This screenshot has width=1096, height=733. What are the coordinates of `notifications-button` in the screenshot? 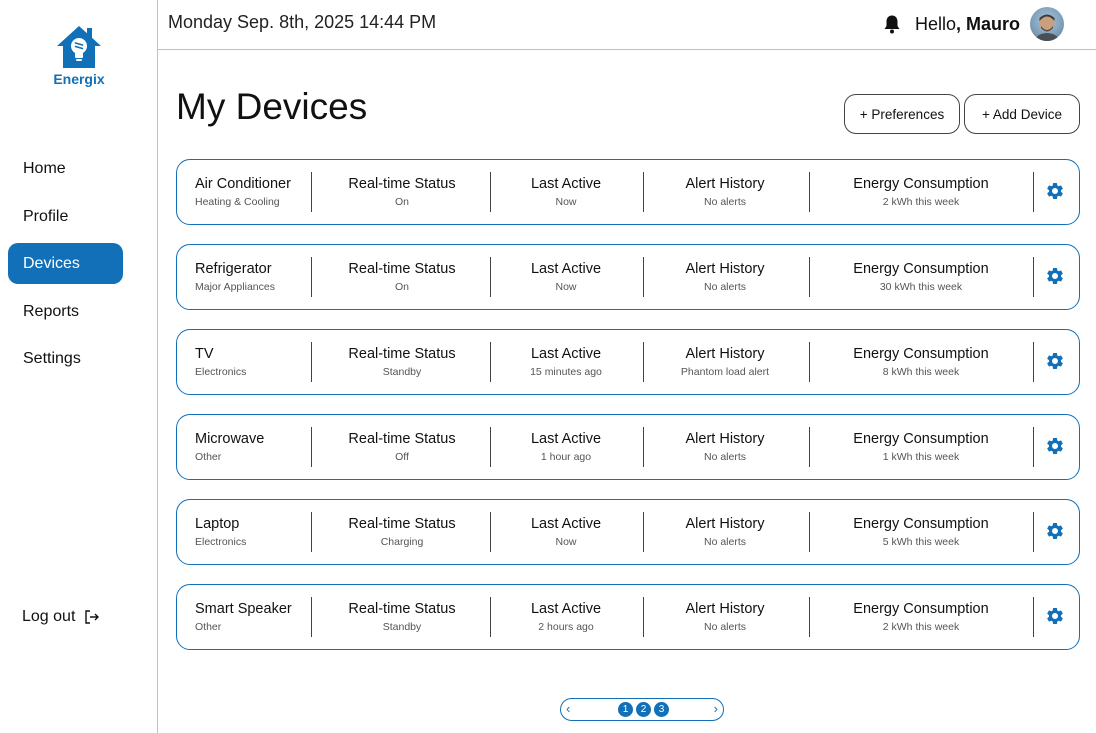 It's located at (892, 24).